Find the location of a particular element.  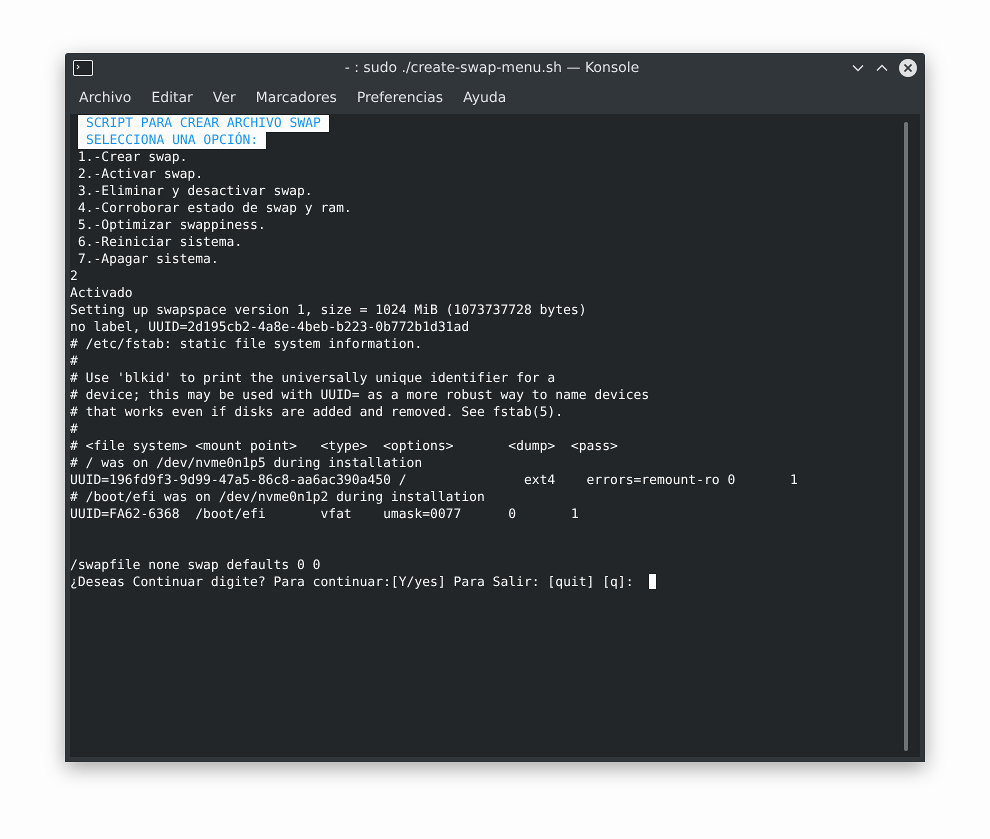

terminal-text: # that works even if disks are added and removed. See fstab(5). is located at coordinates (317, 412).